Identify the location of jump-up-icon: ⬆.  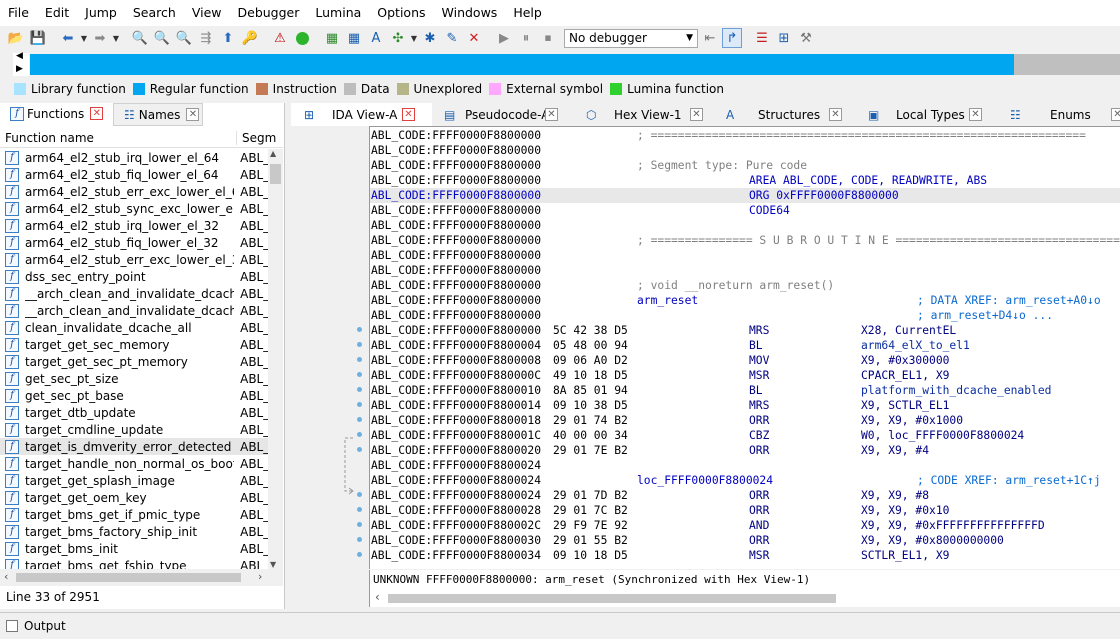
(228, 38).